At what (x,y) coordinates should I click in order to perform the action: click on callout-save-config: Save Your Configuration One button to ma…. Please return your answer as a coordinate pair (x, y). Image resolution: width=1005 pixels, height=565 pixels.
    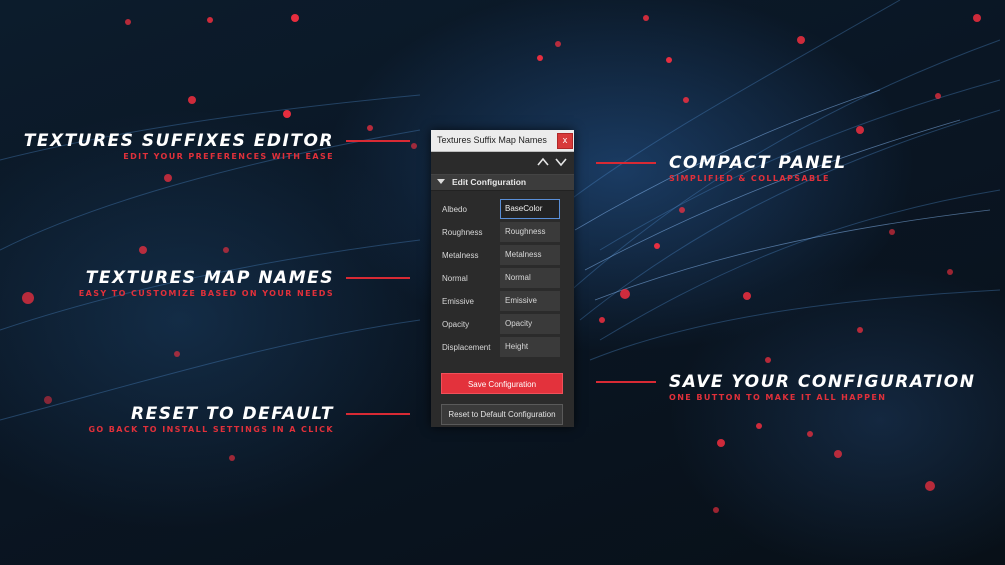
    Looking at the image, I should click on (822, 387).